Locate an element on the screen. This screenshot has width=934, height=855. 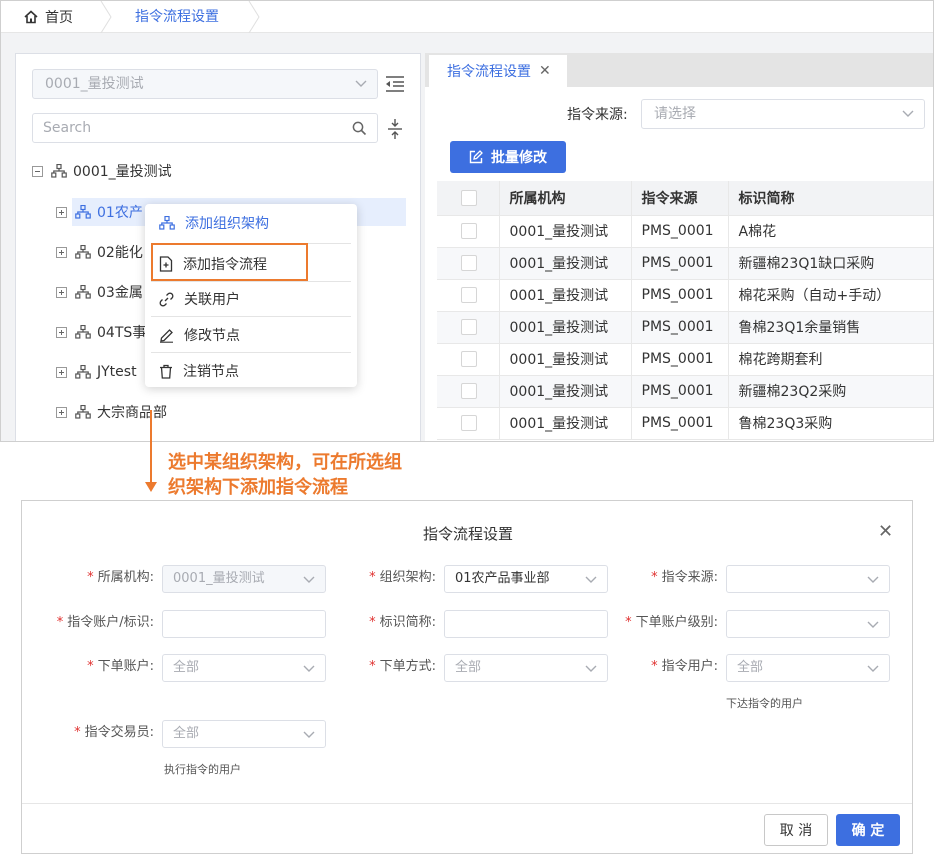
table-row: 0001_量投测试 PMS_0001 鲁棉23Q1余量销售 is located at coordinates (685, 327).